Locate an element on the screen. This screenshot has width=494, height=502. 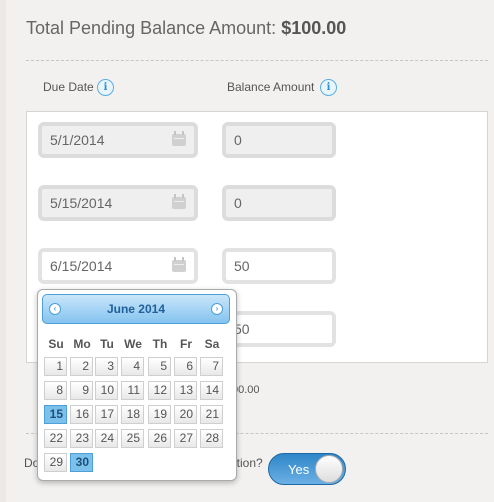
day-cell: 9 is located at coordinates (81, 390).